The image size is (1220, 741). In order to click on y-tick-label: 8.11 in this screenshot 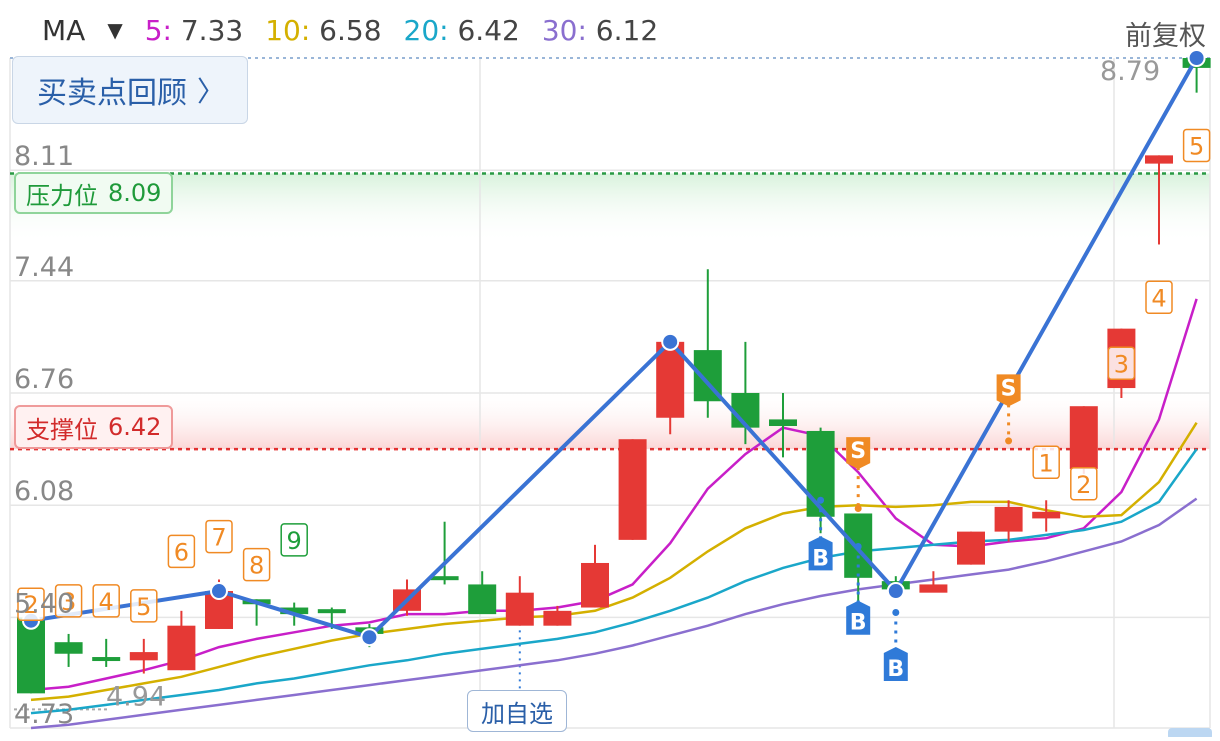, I will do `click(44, 156)`.